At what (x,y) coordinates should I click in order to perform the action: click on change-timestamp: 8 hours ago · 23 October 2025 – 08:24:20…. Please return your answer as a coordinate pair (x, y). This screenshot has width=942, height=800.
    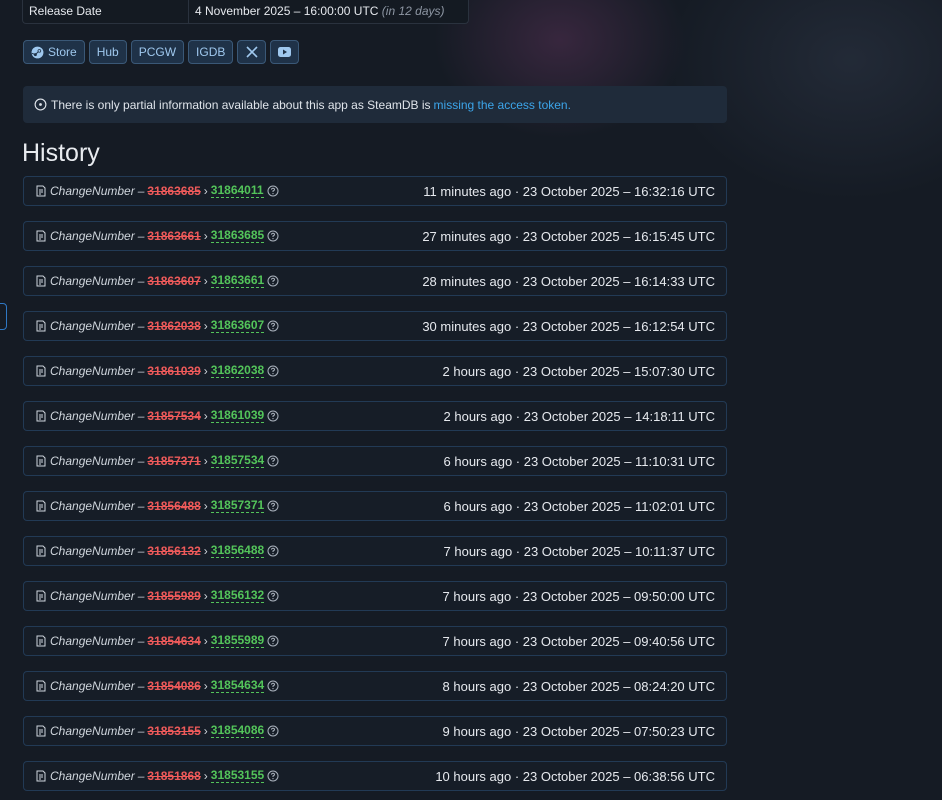
    Looking at the image, I should click on (578, 686).